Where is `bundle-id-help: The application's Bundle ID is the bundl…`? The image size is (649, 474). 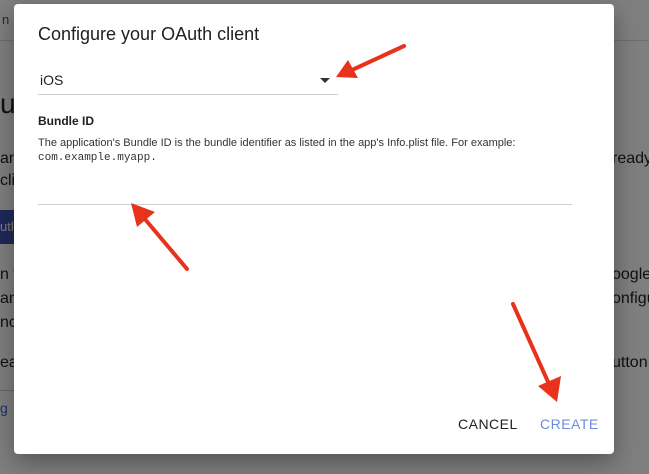
bundle-id-help: The application's Bundle ID is the bundl… is located at coordinates (308, 151).